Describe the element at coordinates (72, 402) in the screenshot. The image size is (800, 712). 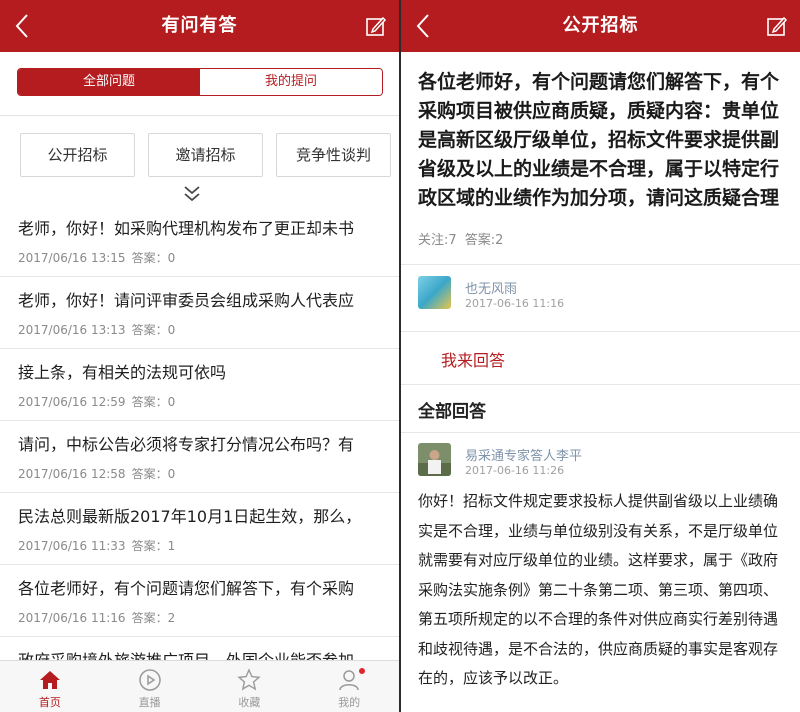
I see `question-date: 2017/06/16 12:59` at that location.